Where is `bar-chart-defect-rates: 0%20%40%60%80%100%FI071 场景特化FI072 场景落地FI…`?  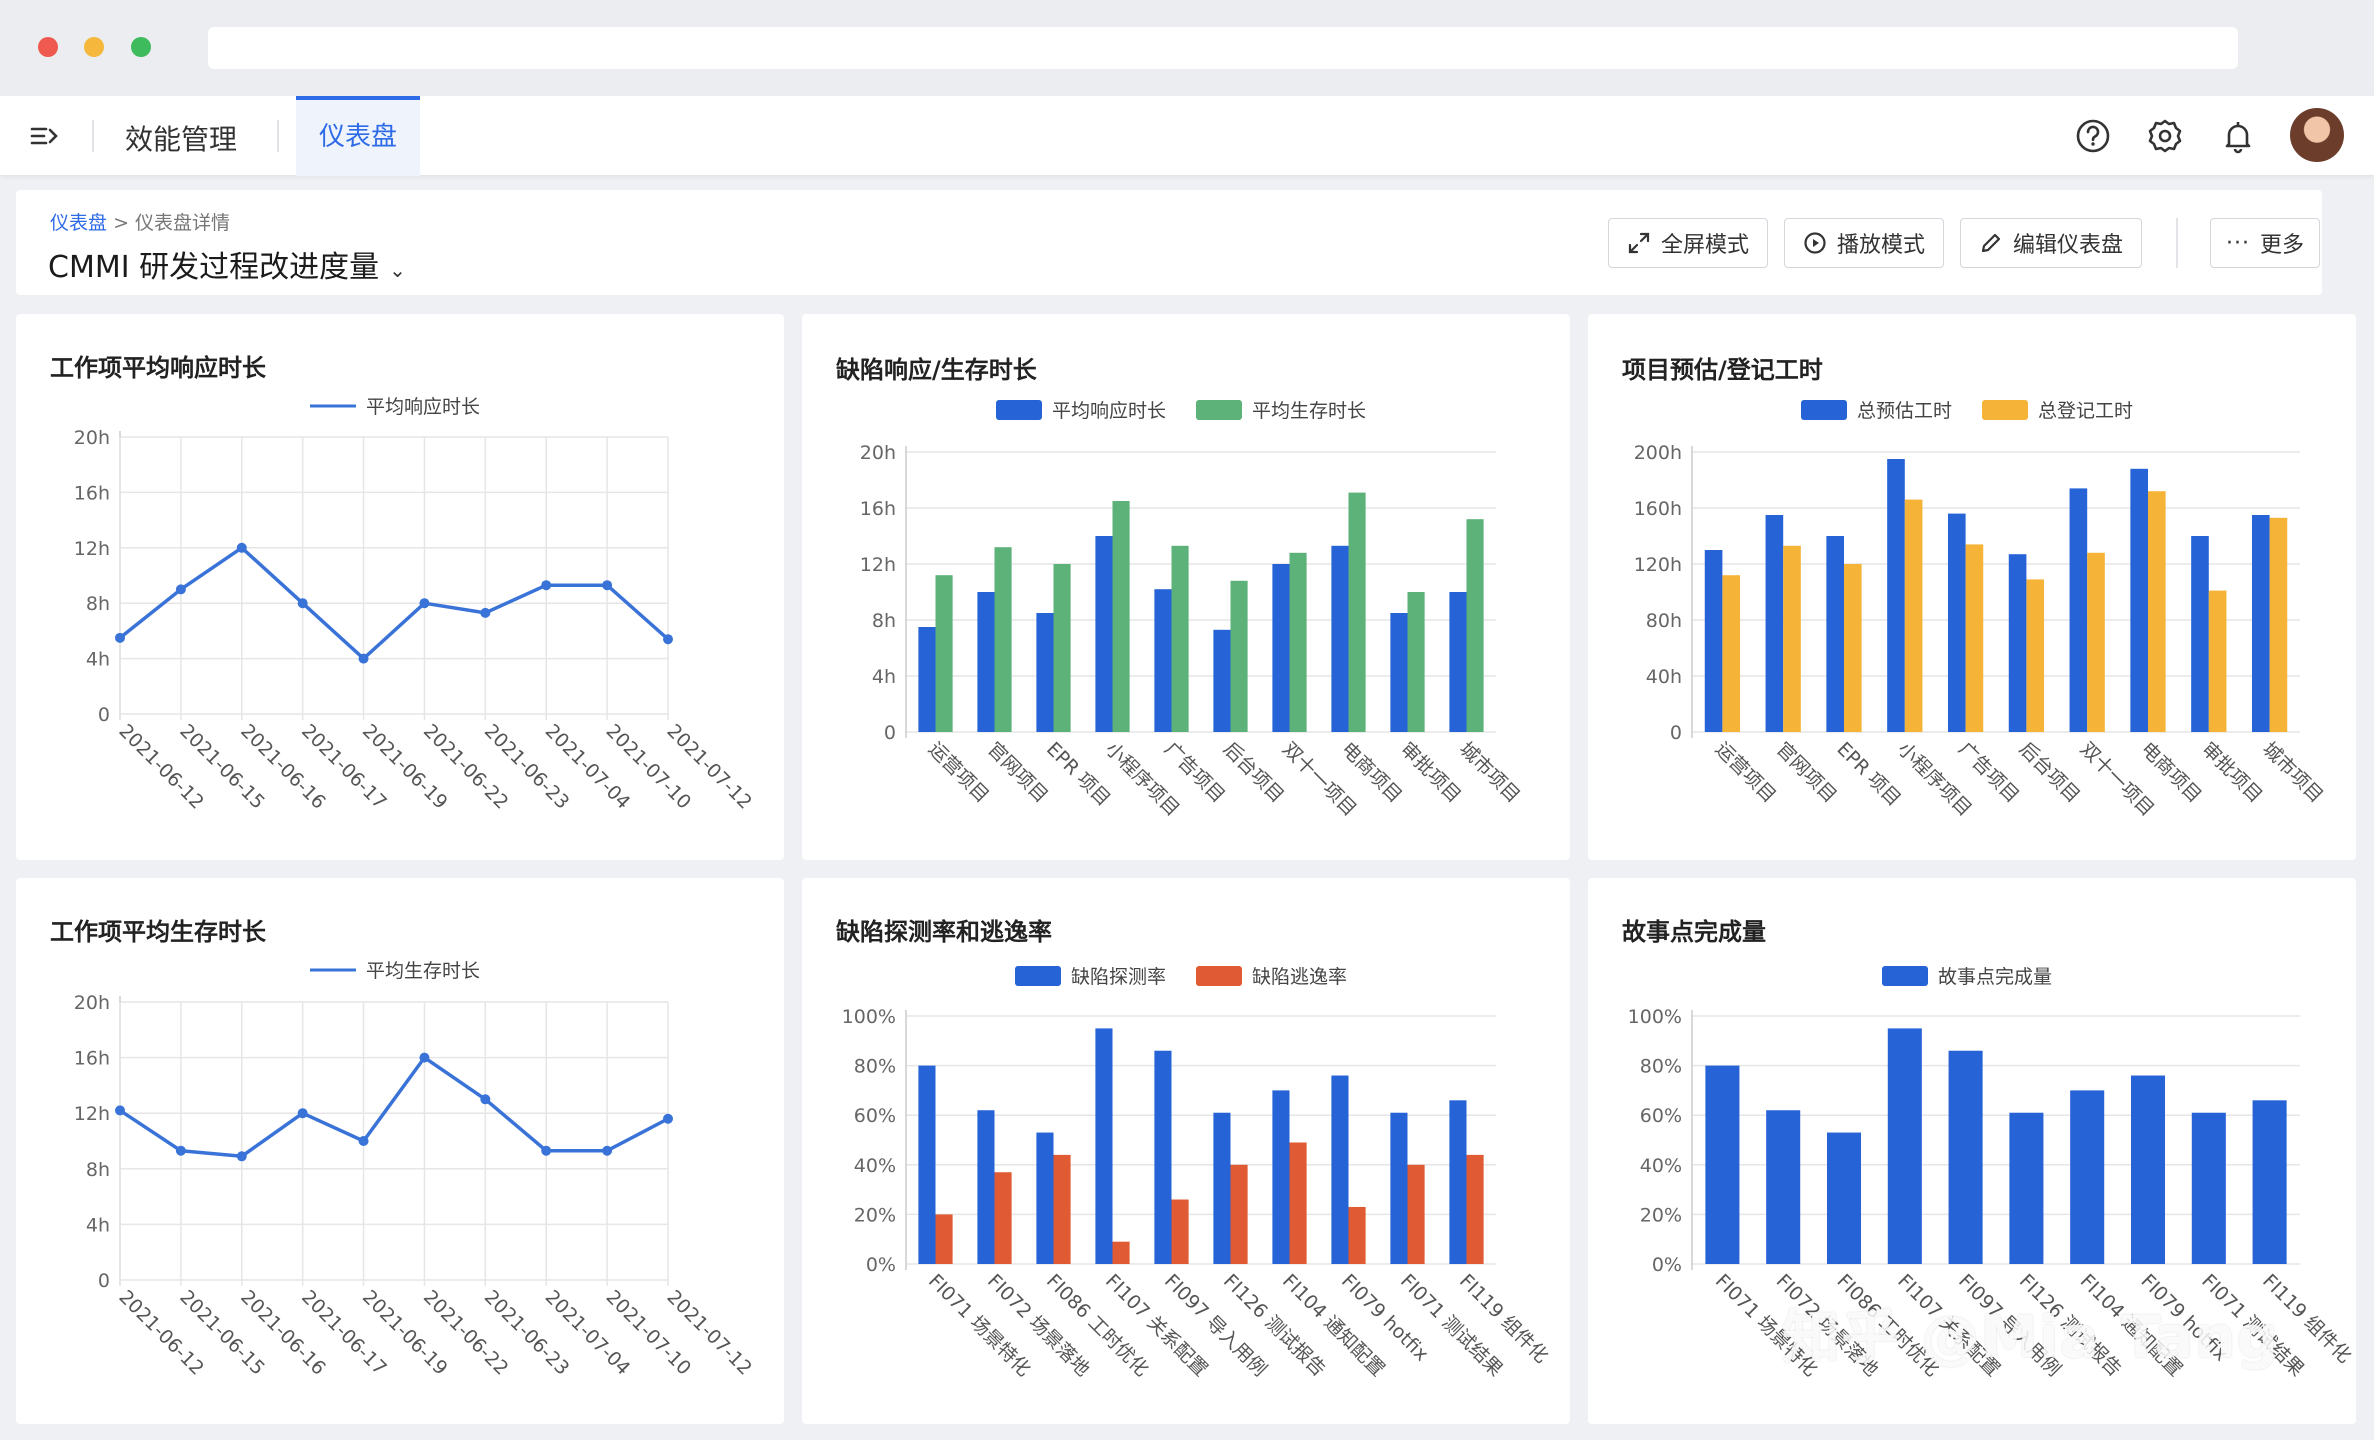
bar-chart-defect-rates: 0%20%40%60%80%100%FI071 场景特化FI072 场景落地FI… is located at coordinates (1197, 1173).